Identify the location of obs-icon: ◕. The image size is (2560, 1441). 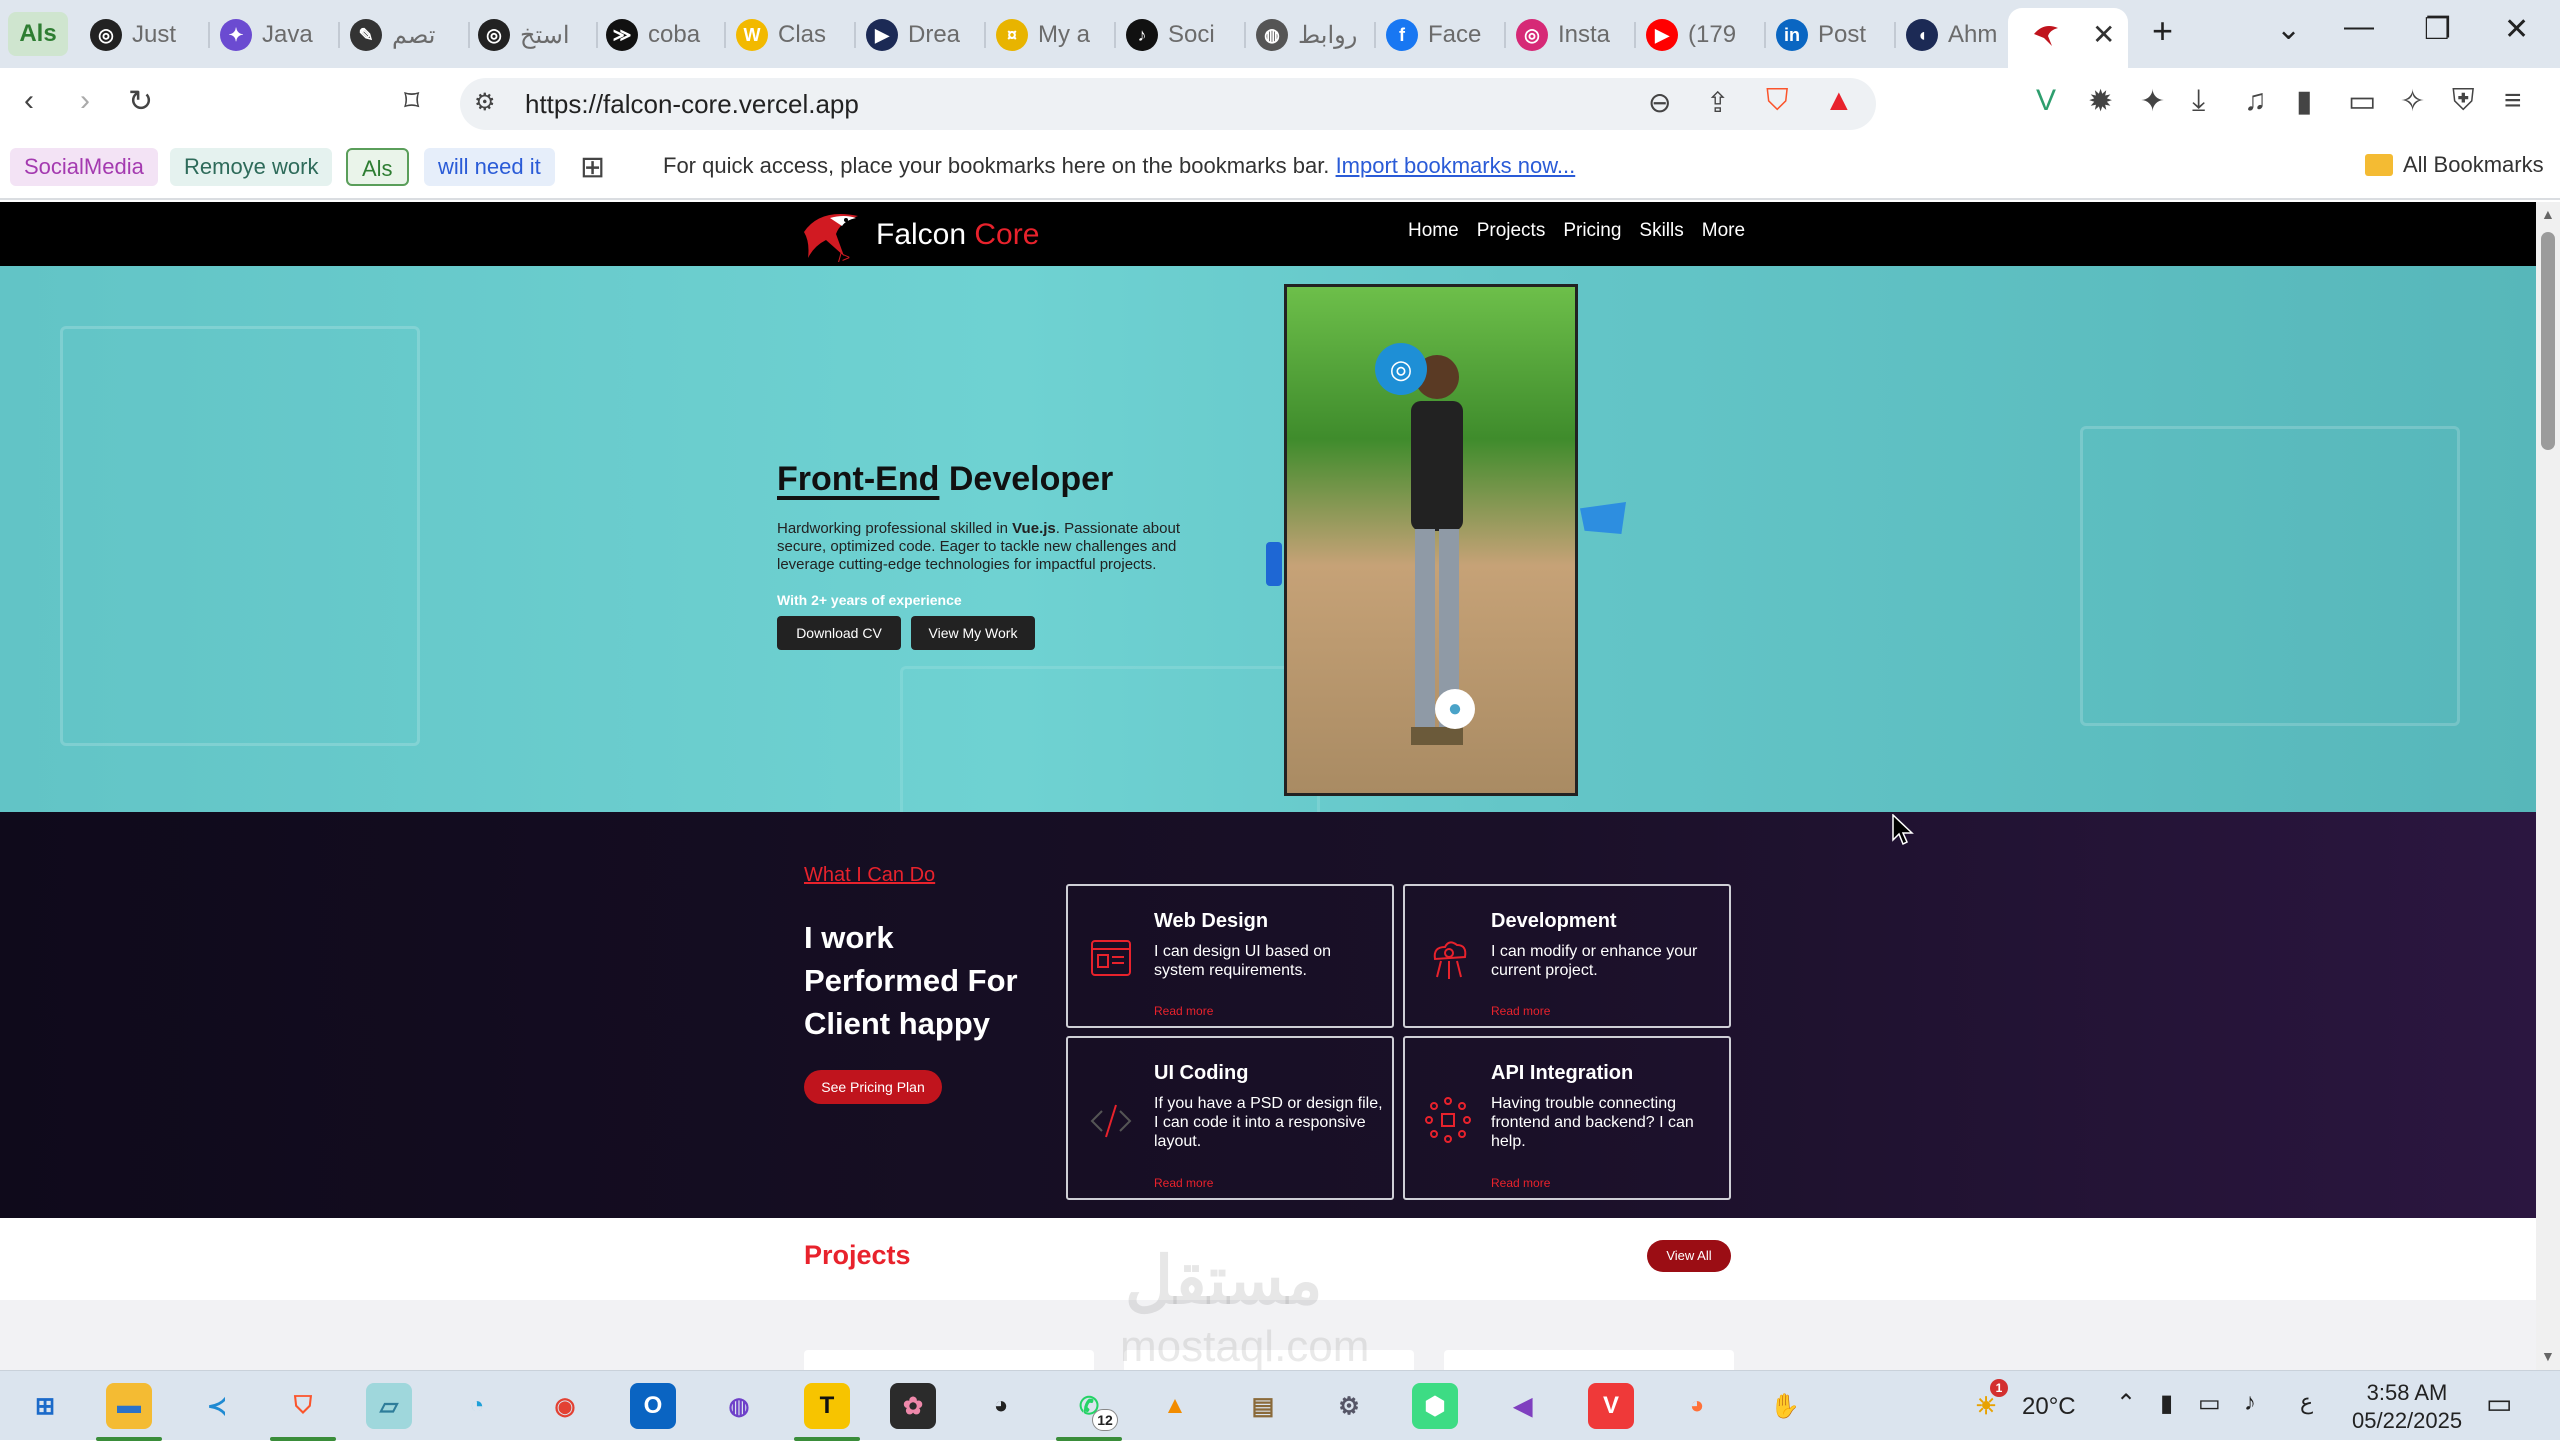
(1001, 1406).